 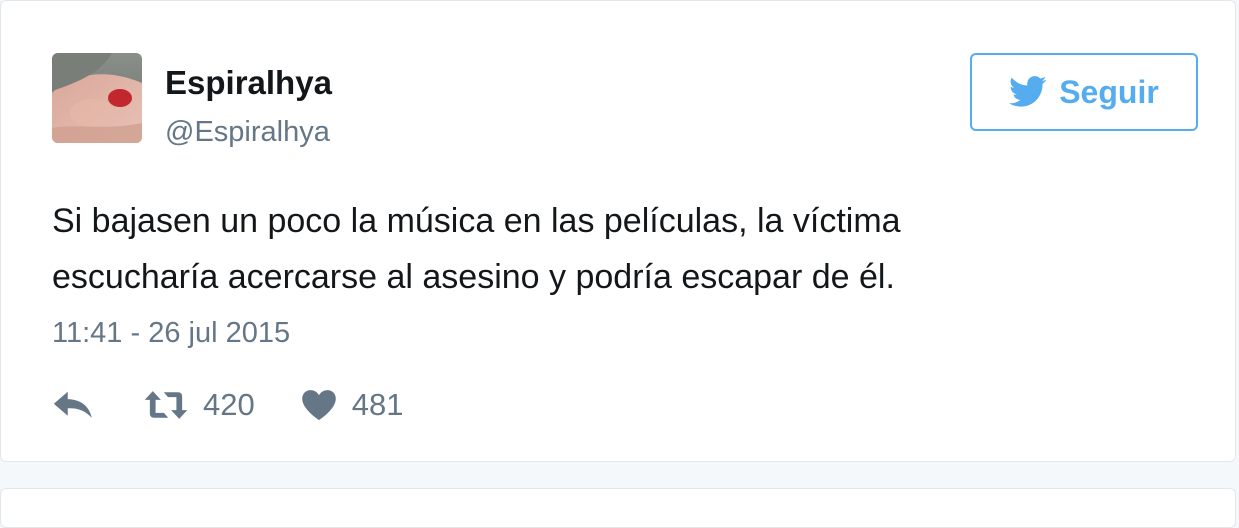 What do you see at coordinates (248, 83) in the screenshot?
I see `display-name: Espiralhya` at bounding box center [248, 83].